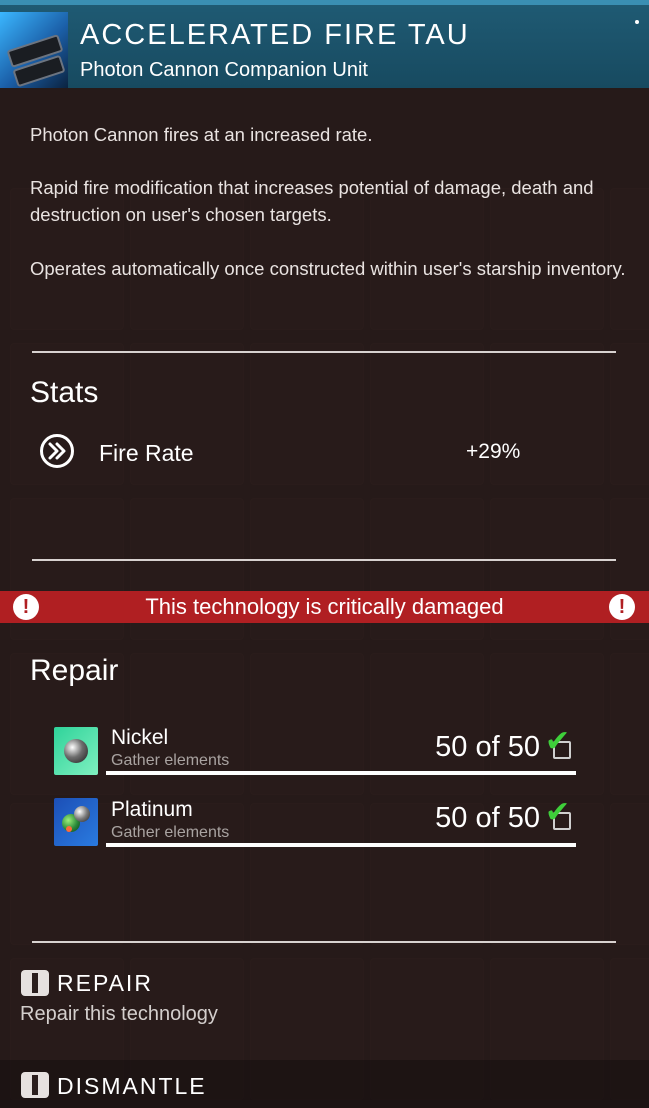 The width and height of the screenshot is (649, 1108). Describe the element at coordinates (224, 70) in the screenshot. I see `tech-subtitle: Photon Cannon Companion Unit` at that location.